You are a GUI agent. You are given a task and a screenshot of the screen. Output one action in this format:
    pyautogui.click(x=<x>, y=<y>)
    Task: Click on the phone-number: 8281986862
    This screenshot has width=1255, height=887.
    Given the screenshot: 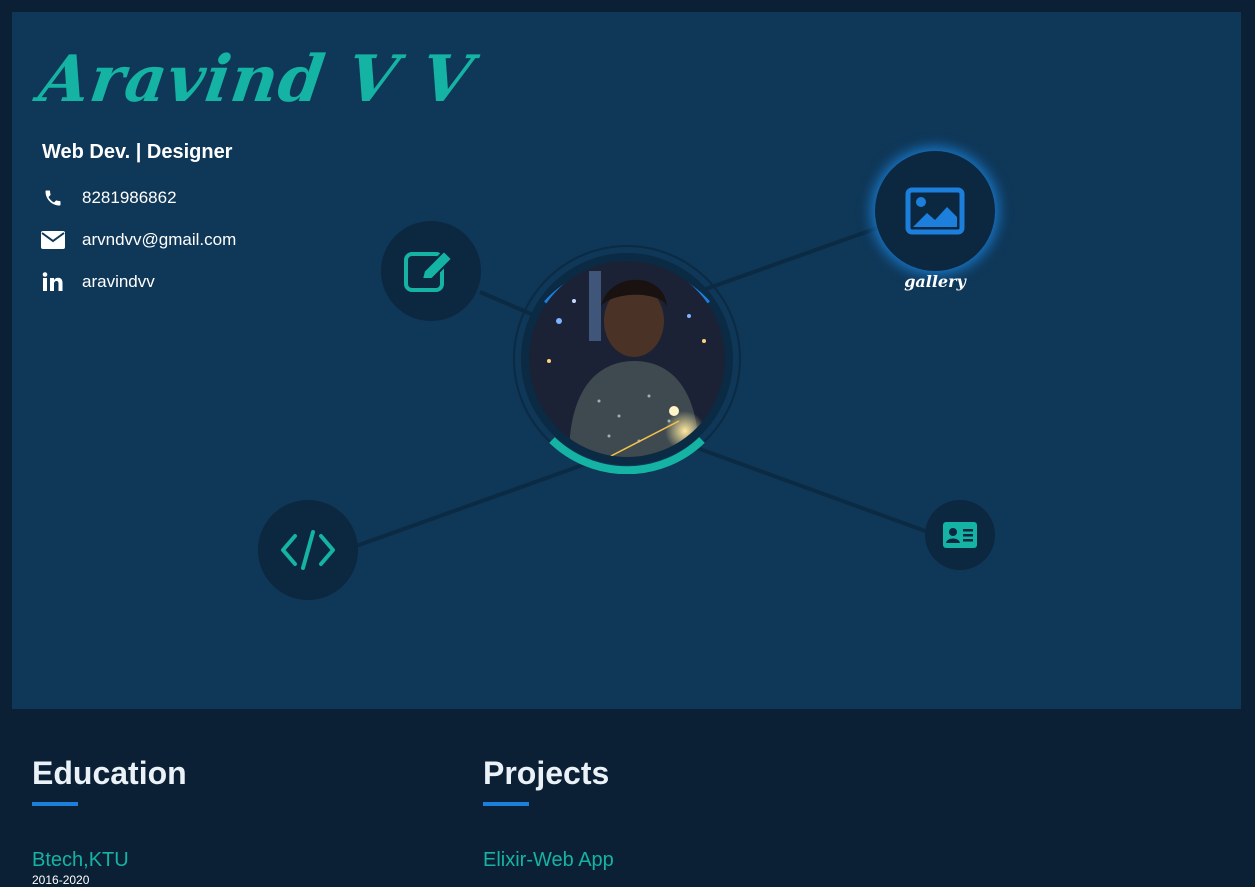 What is the action you would take?
    pyautogui.click(x=129, y=197)
    